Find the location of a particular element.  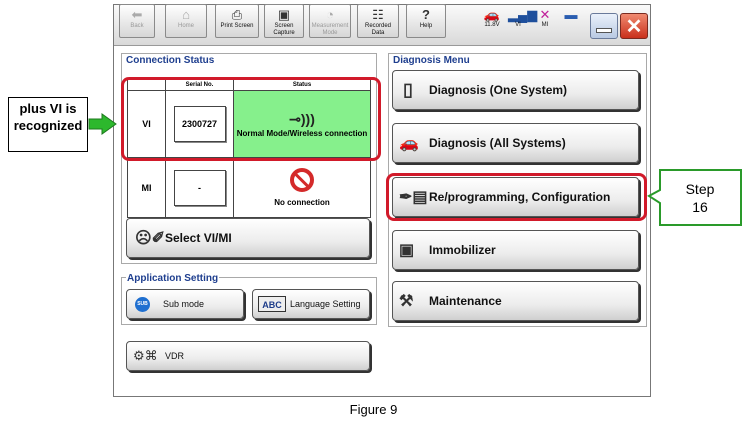

battery-voltage-status: 🚗 11.8V is located at coordinates (492, 18).